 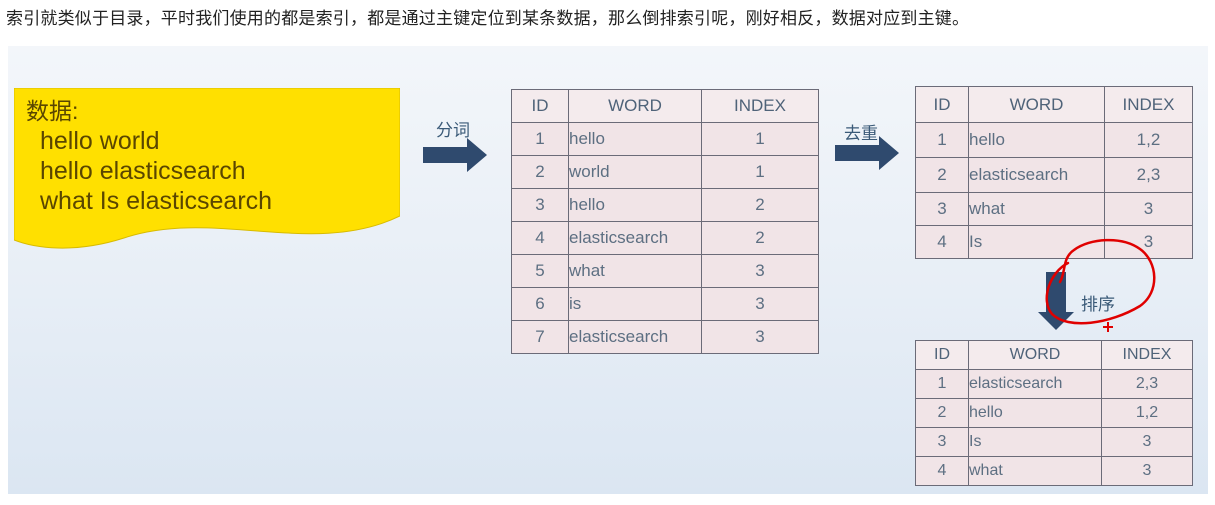 I want to click on table-row: 4 Is 3, so click(x=1054, y=242).